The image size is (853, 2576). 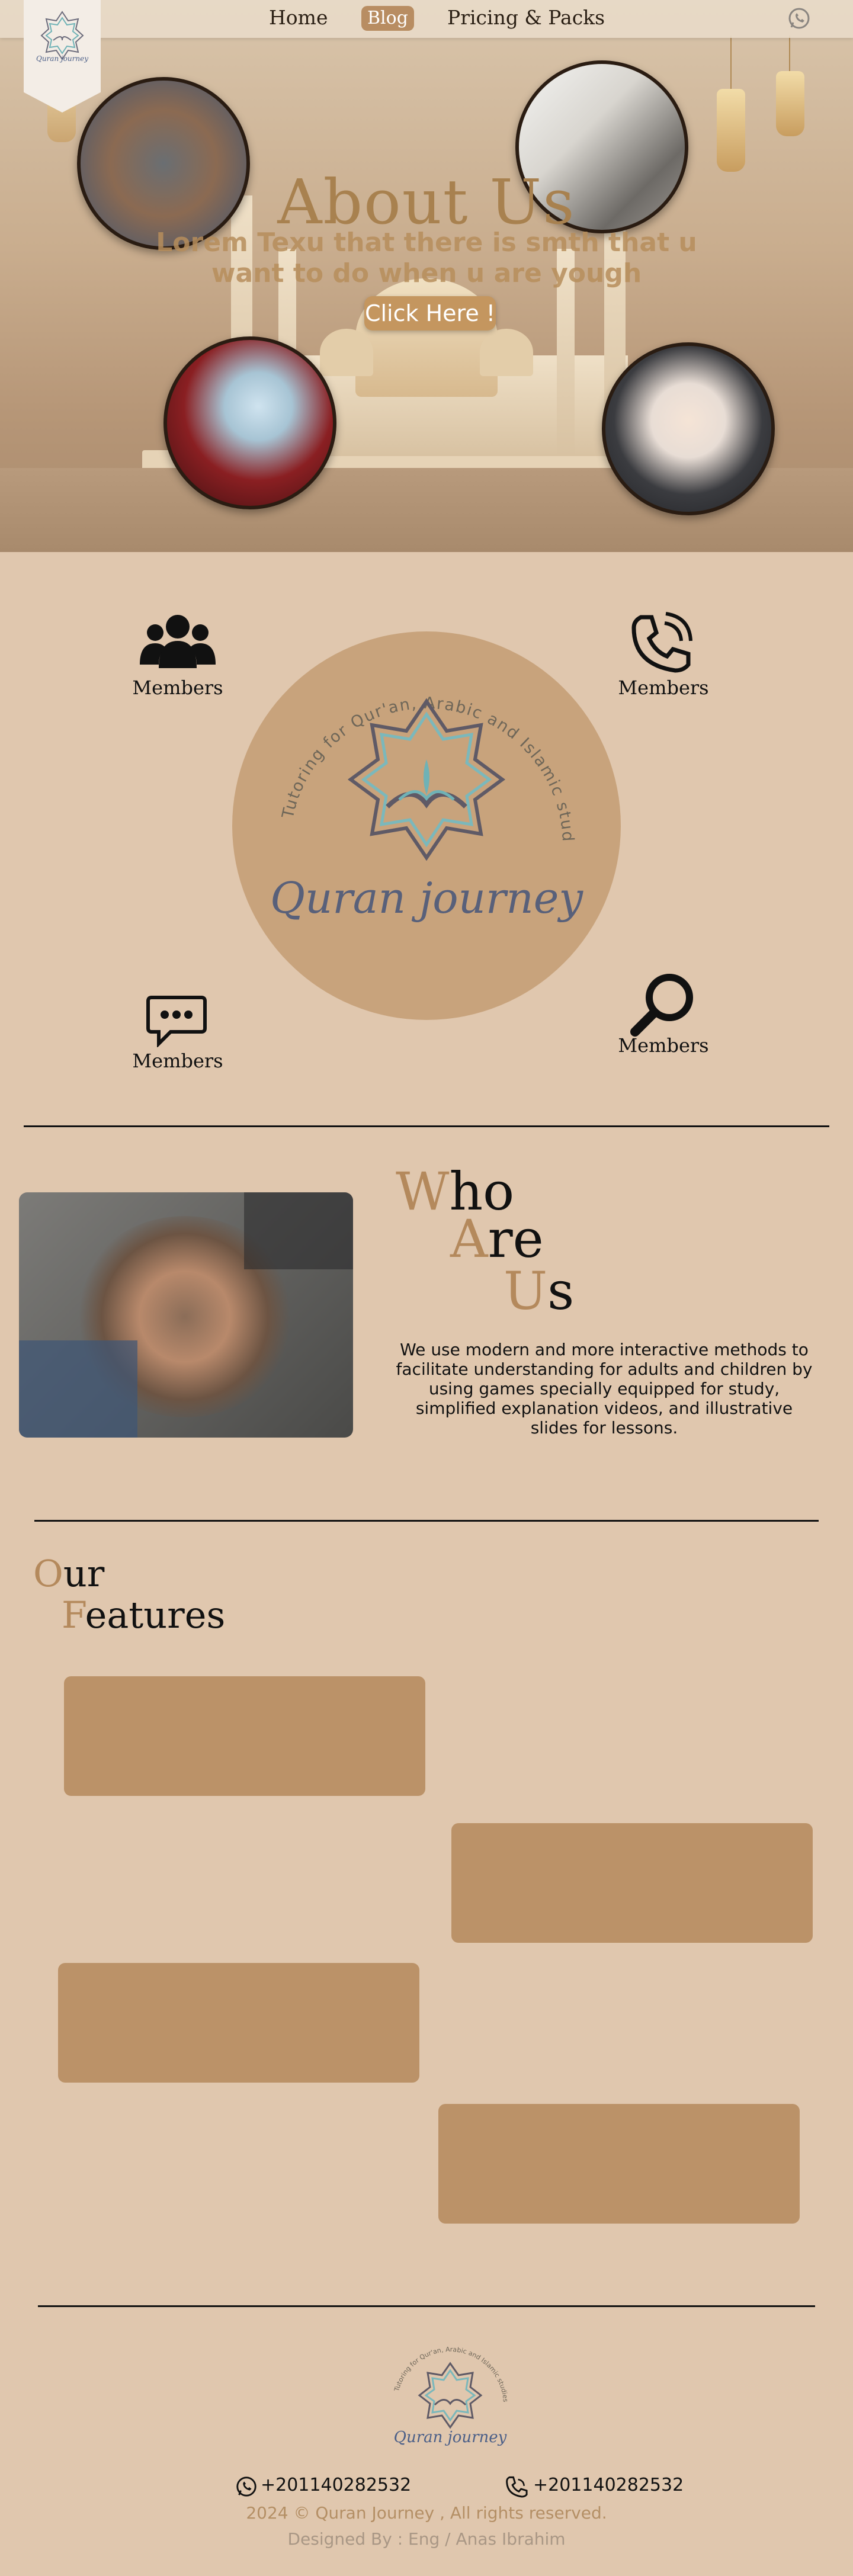 What do you see at coordinates (430, 313) in the screenshot?
I see `click-here-button: Click Here !` at bounding box center [430, 313].